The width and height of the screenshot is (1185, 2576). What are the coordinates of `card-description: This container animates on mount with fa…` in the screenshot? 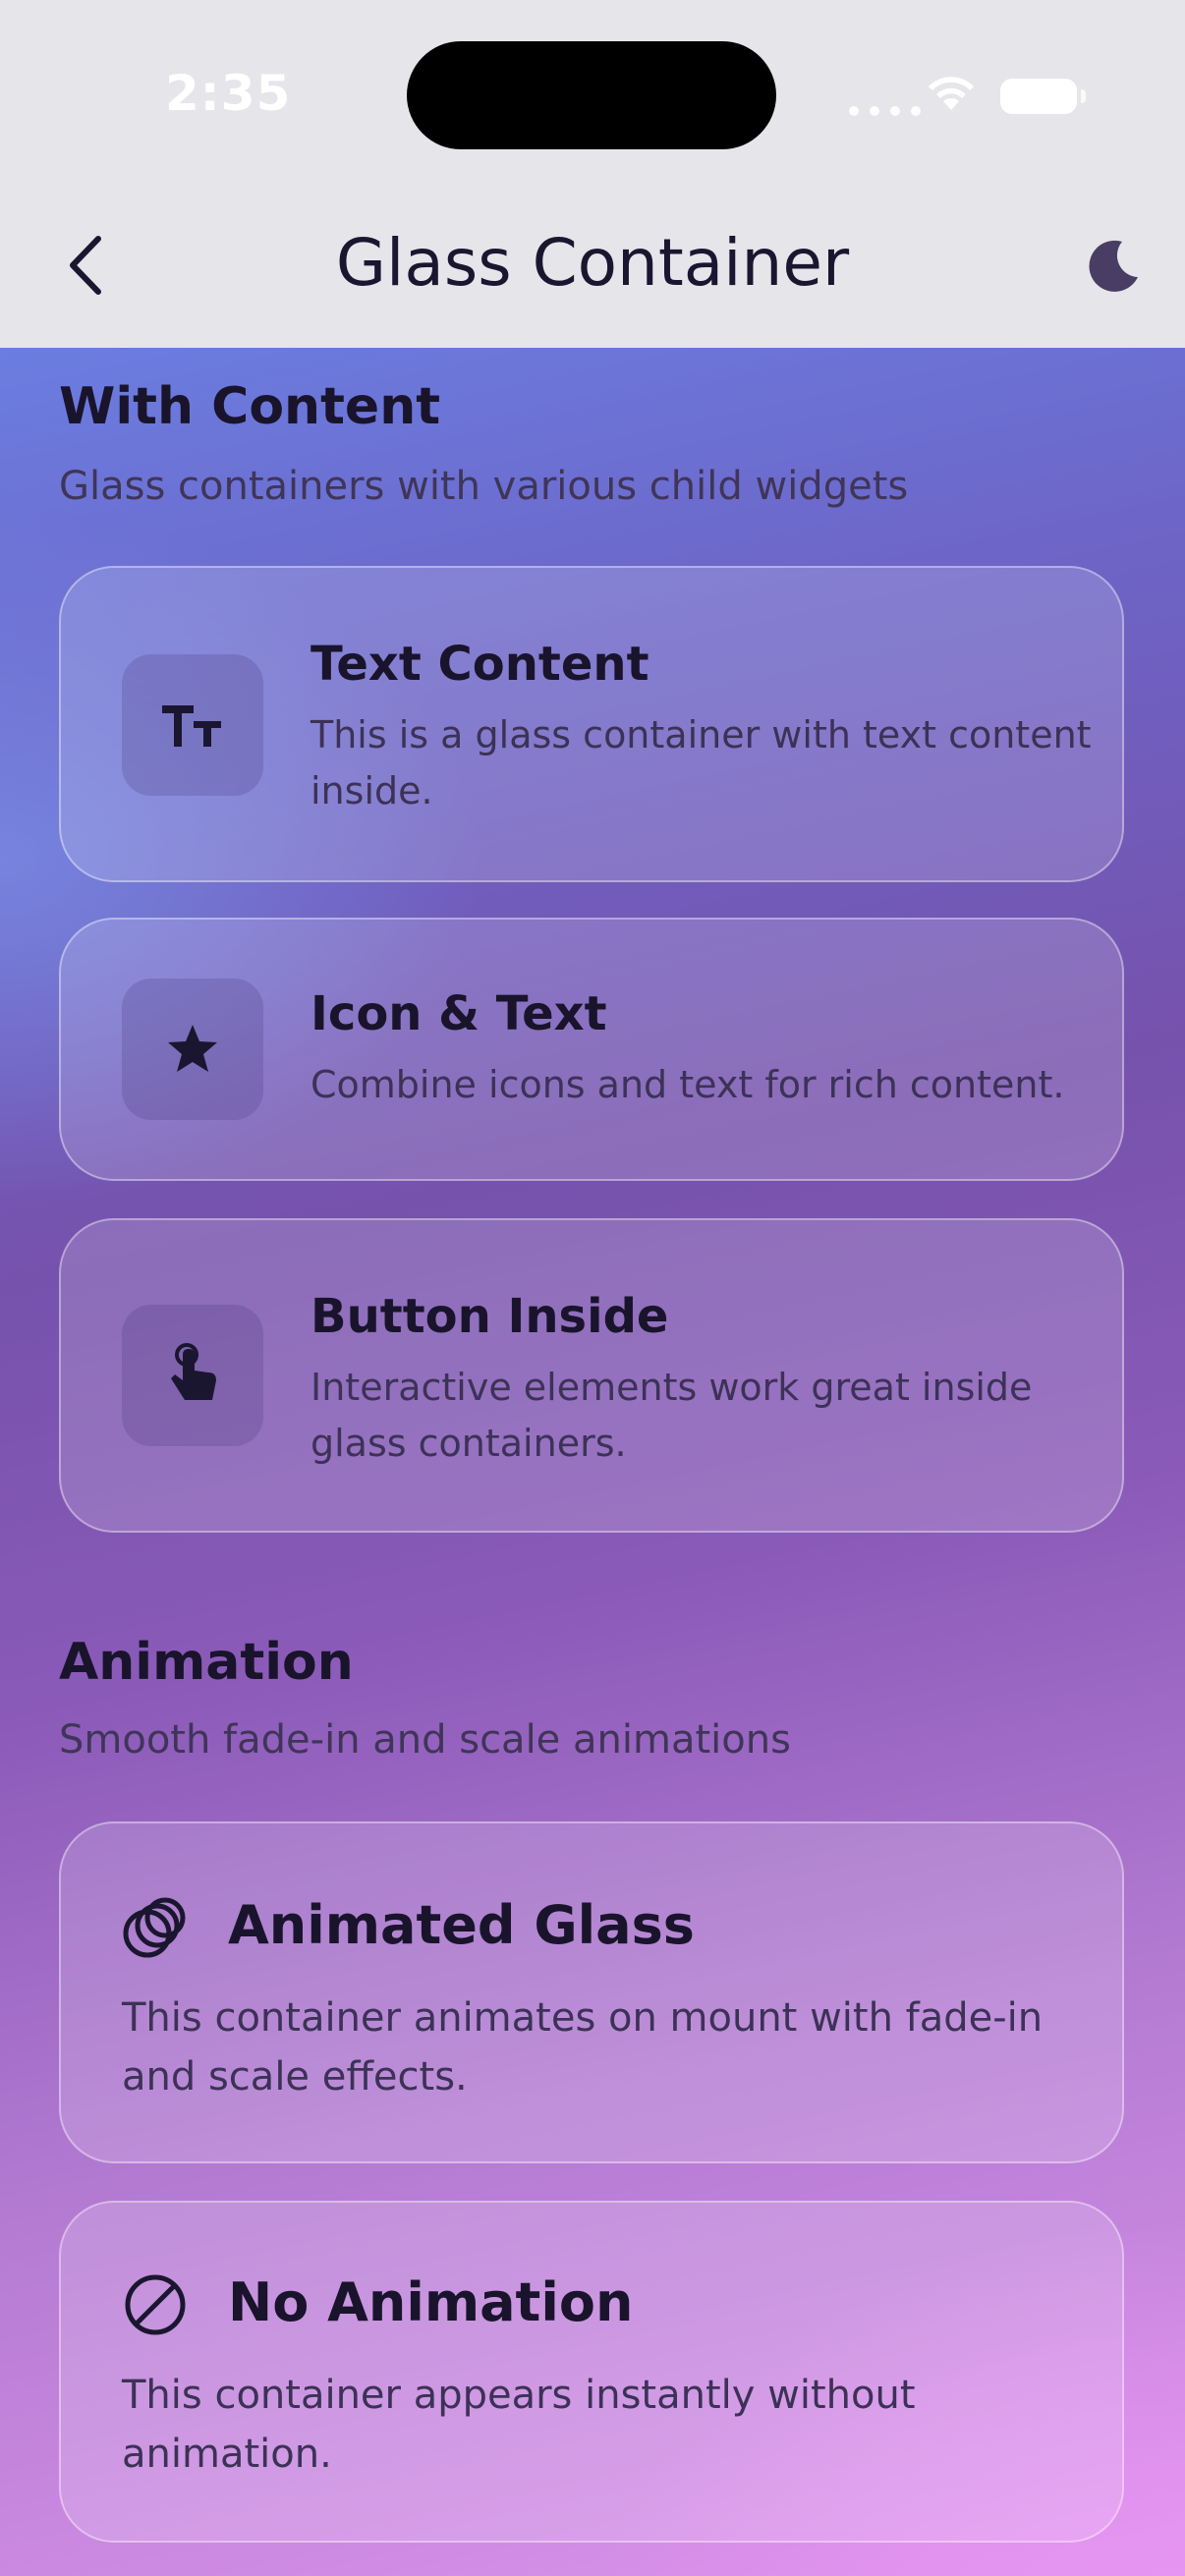 It's located at (583, 2047).